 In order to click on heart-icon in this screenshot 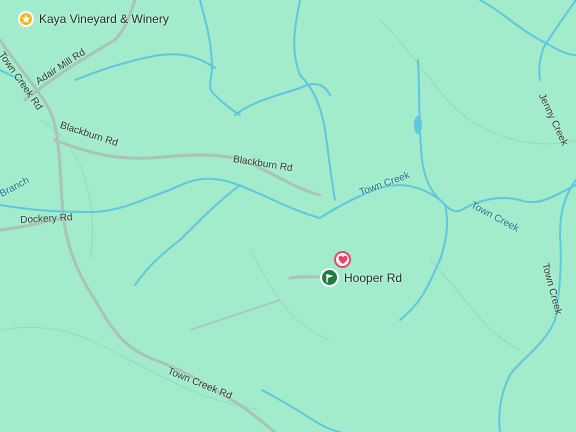, I will do `click(342, 259)`.